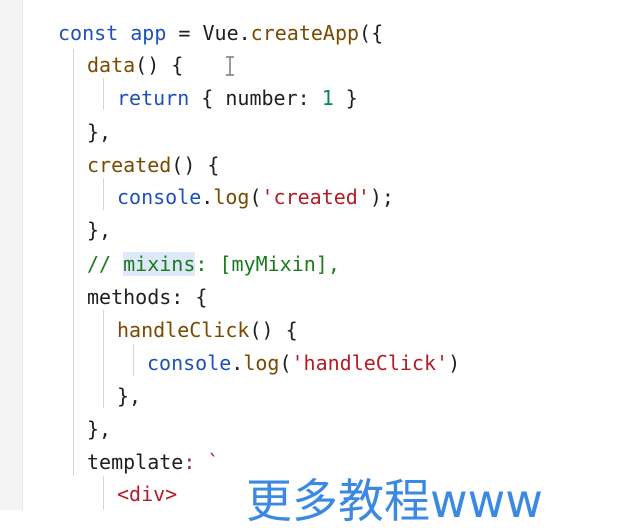  I want to click on code-token: mixins, so click(159, 264).